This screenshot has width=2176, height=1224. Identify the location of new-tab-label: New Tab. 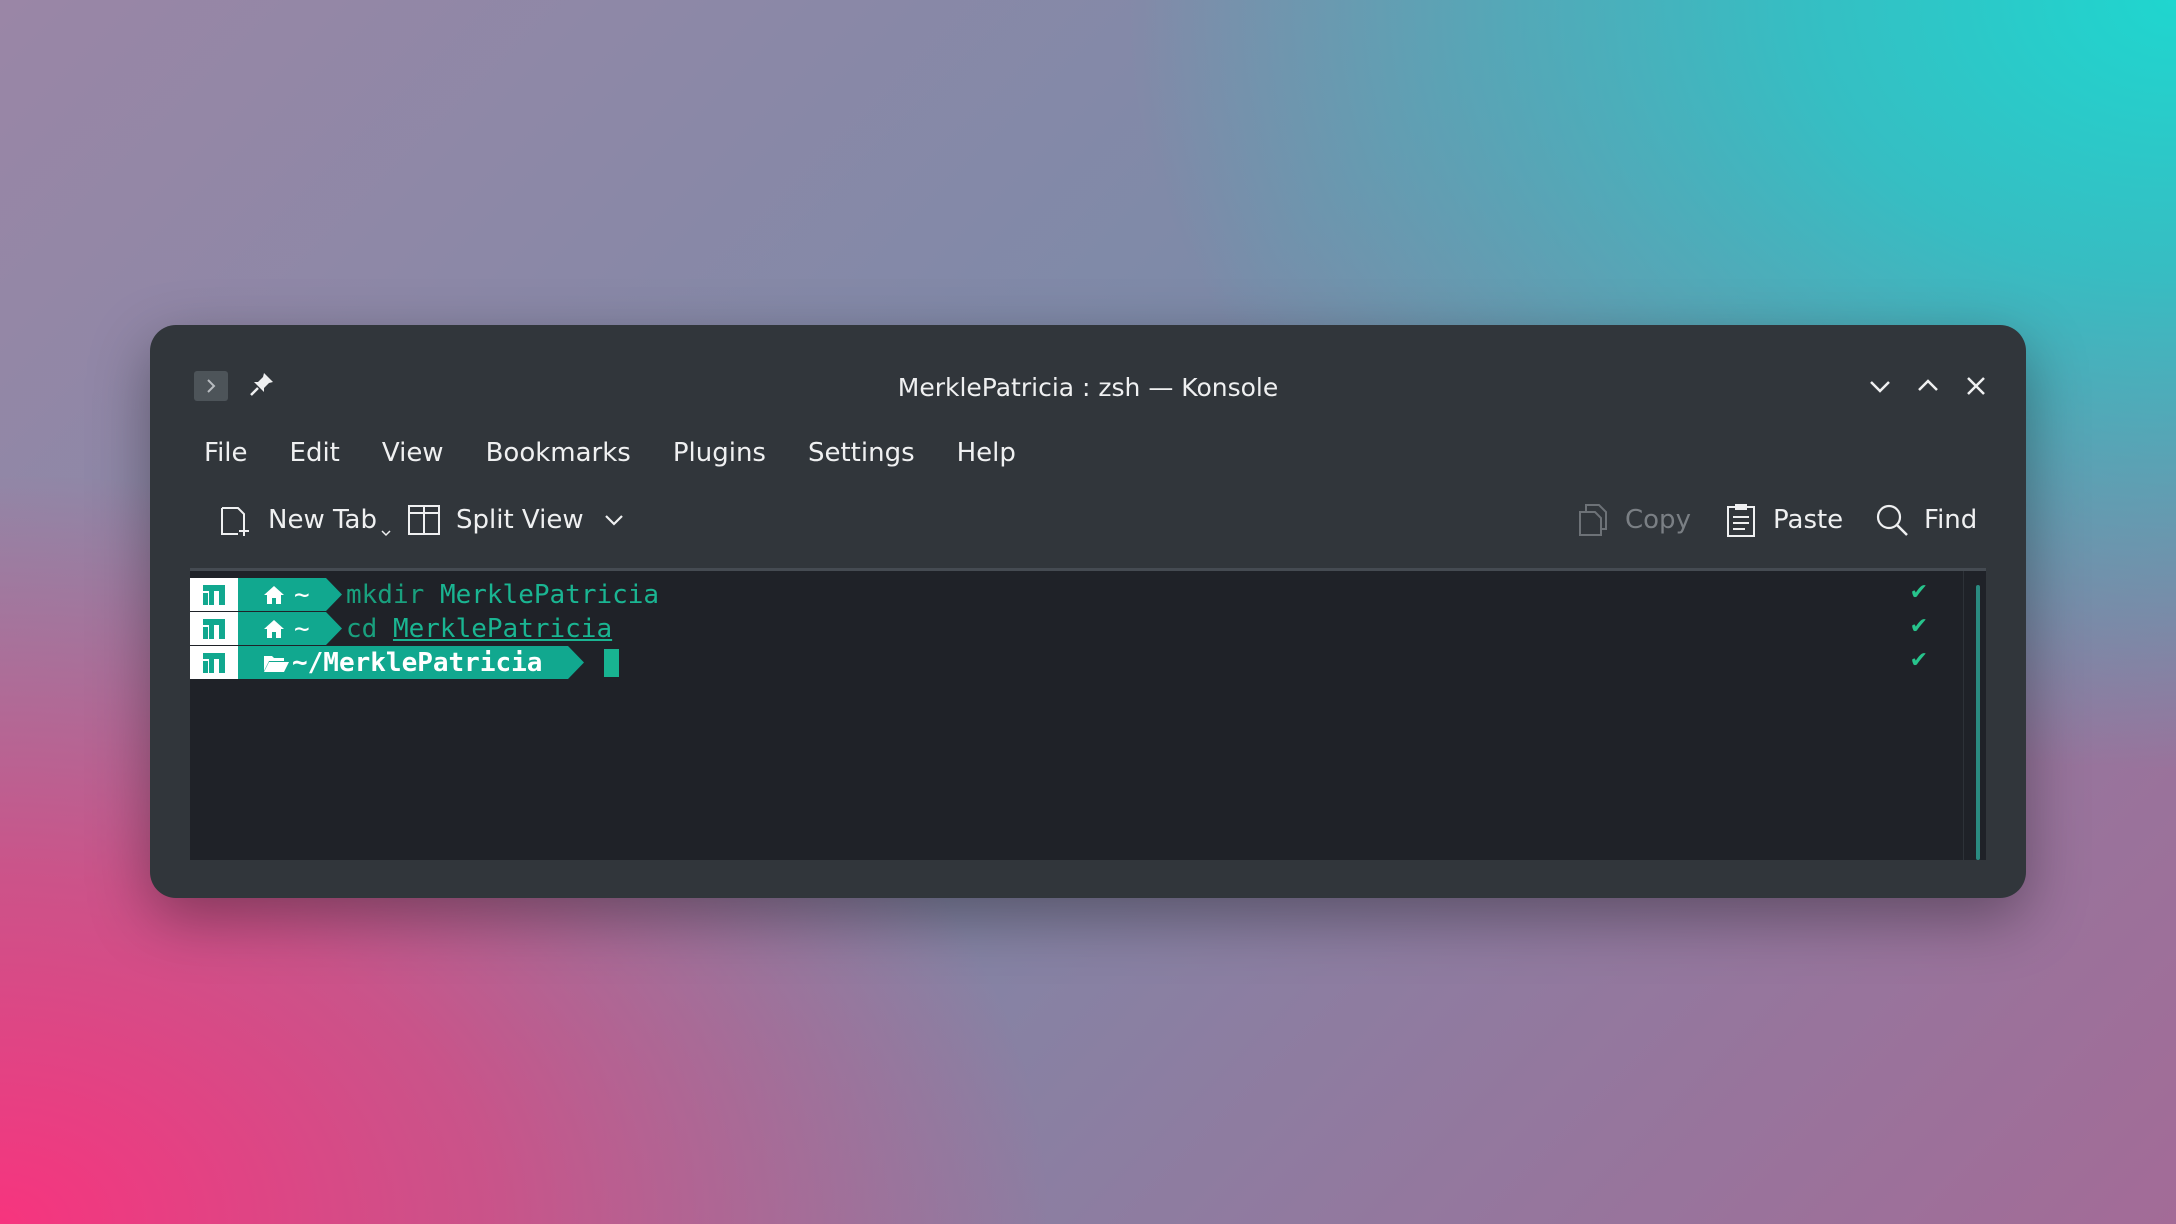
(322, 520).